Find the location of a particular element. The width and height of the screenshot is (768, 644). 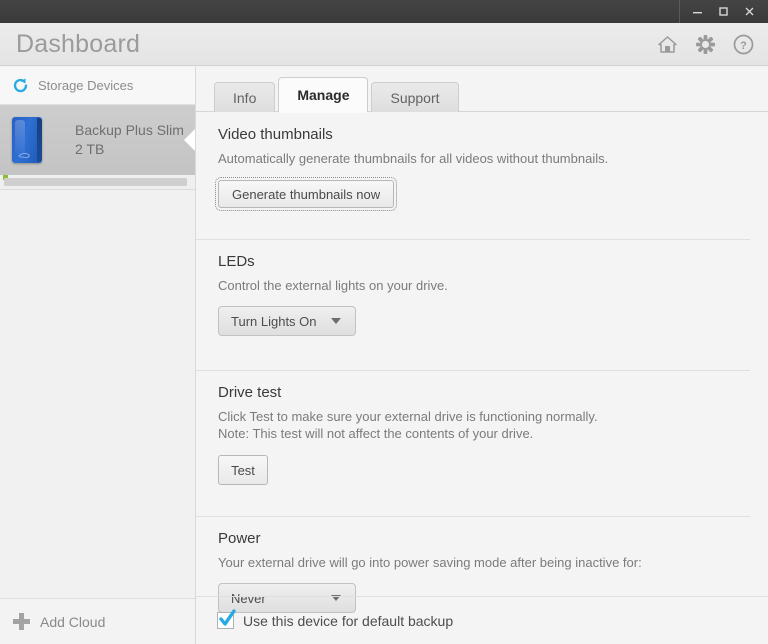

maximize-icon is located at coordinates (723, 11).